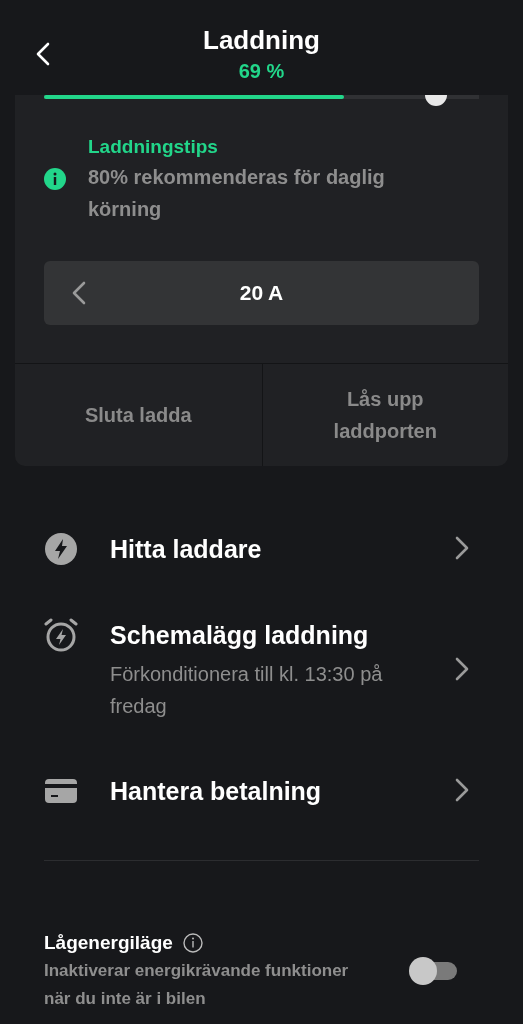  I want to click on action-button: Lås upp laddporten, so click(384, 415).